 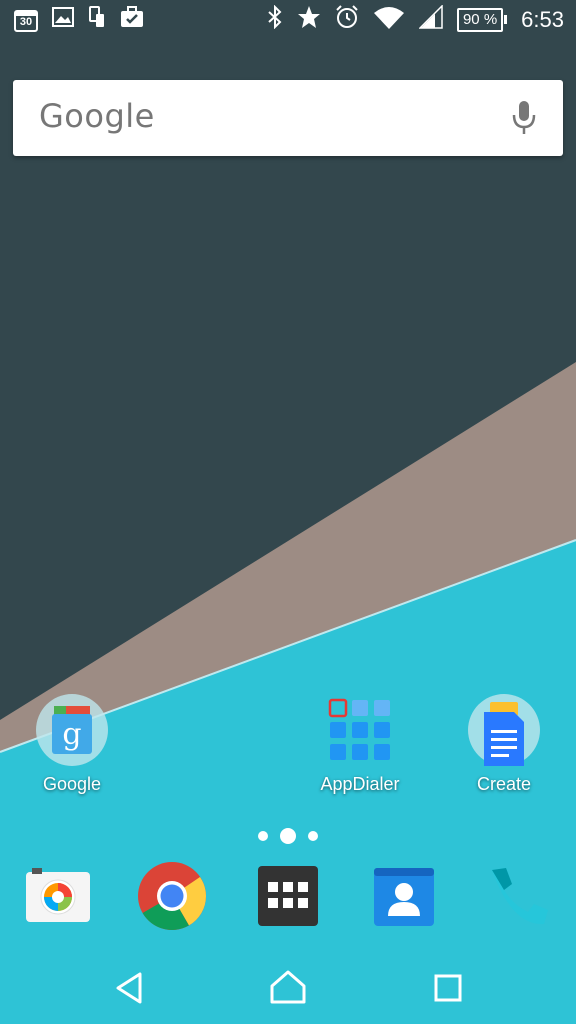 What do you see at coordinates (58, 896) in the screenshot?
I see `camera-icon` at bounding box center [58, 896].